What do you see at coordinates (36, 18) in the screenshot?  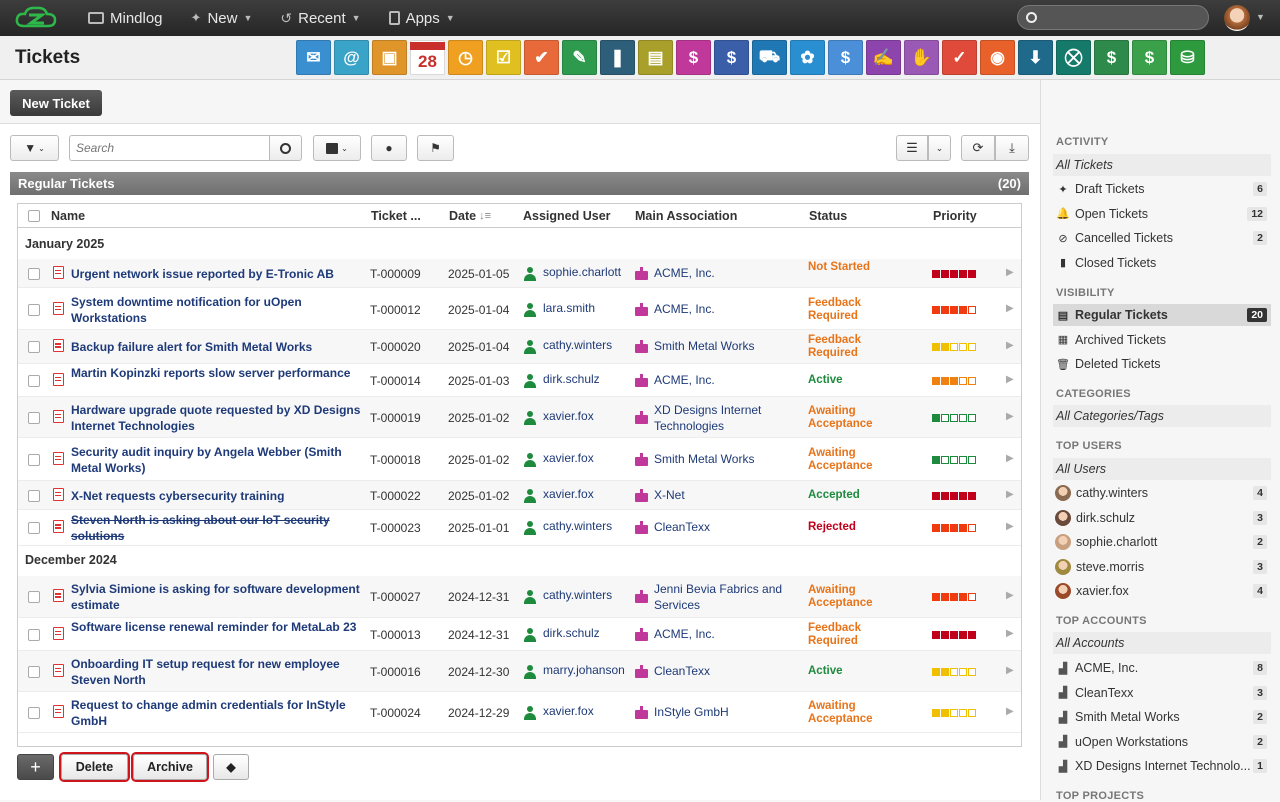 I see `app-logo-icon` at bounding box center [36, 18].